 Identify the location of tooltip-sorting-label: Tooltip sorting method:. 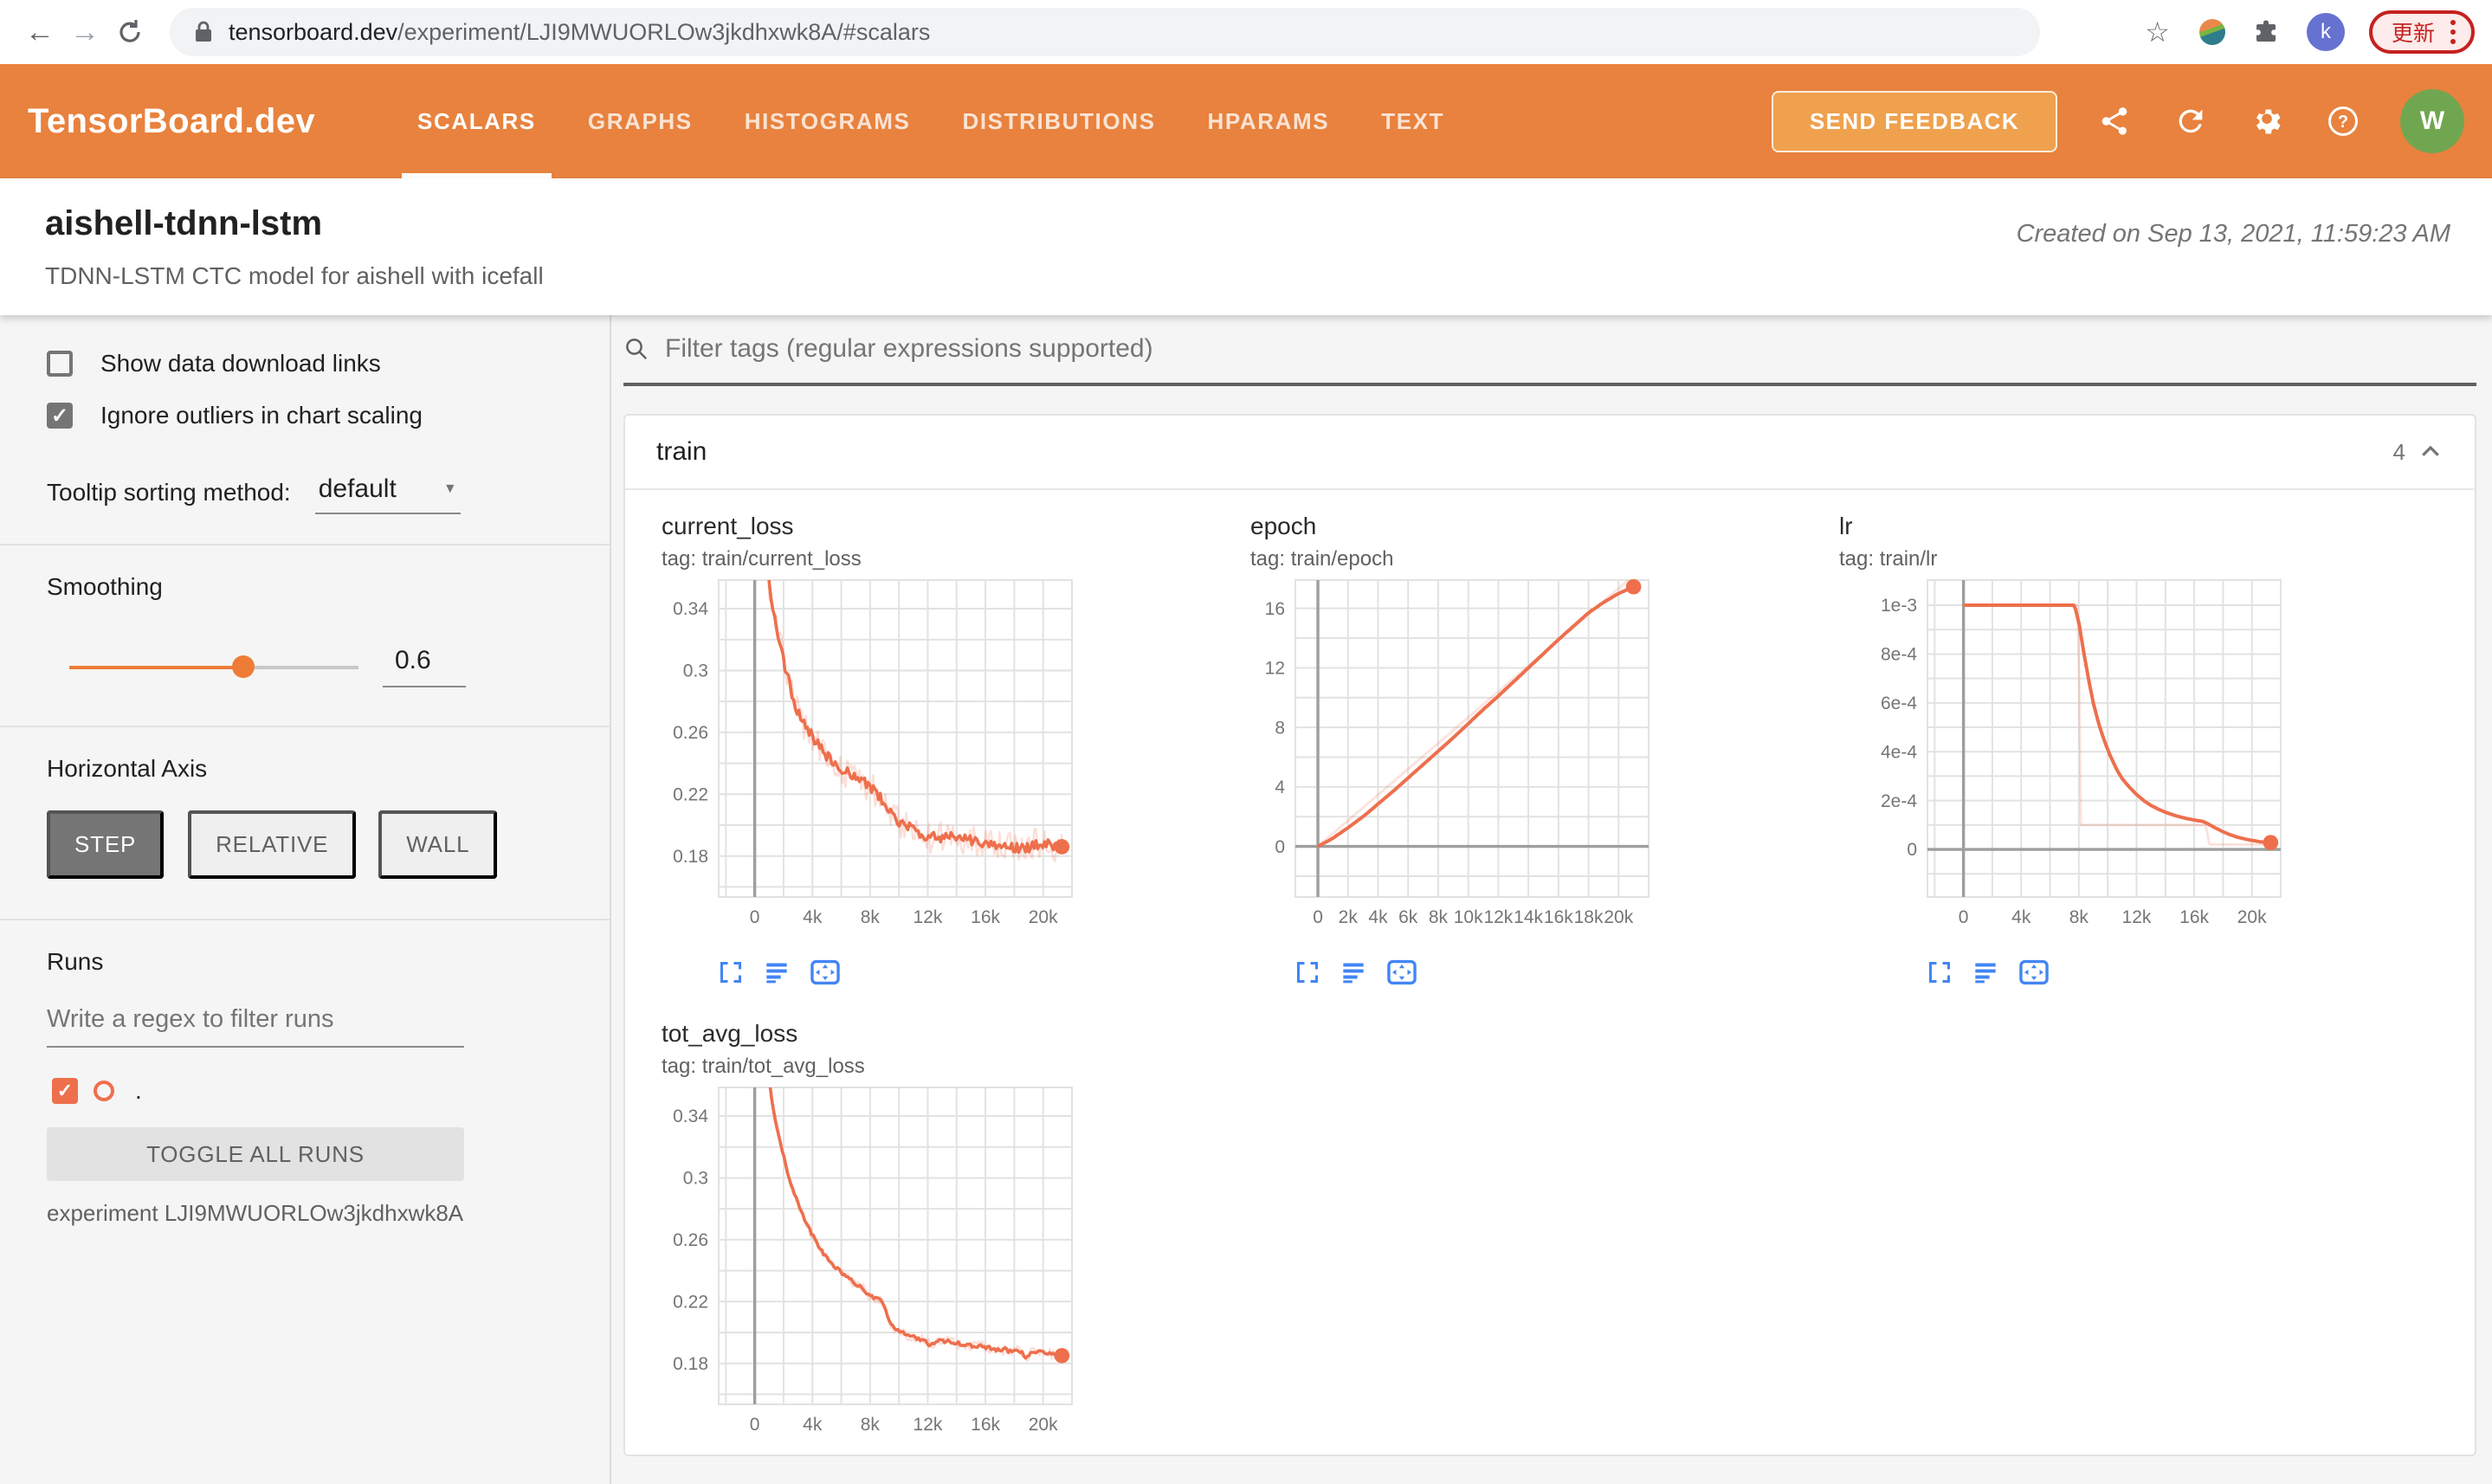
(169, 493).